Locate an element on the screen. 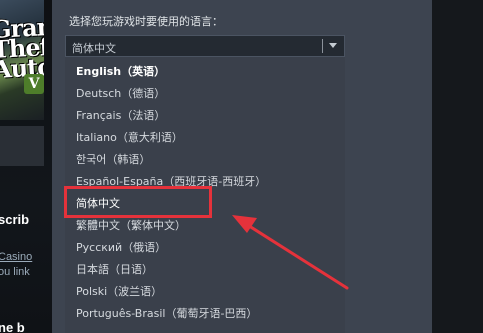 The width and height of the screenshot is (483, 333). language-select-value: 简体中文 is located at coordinates (94, 48).